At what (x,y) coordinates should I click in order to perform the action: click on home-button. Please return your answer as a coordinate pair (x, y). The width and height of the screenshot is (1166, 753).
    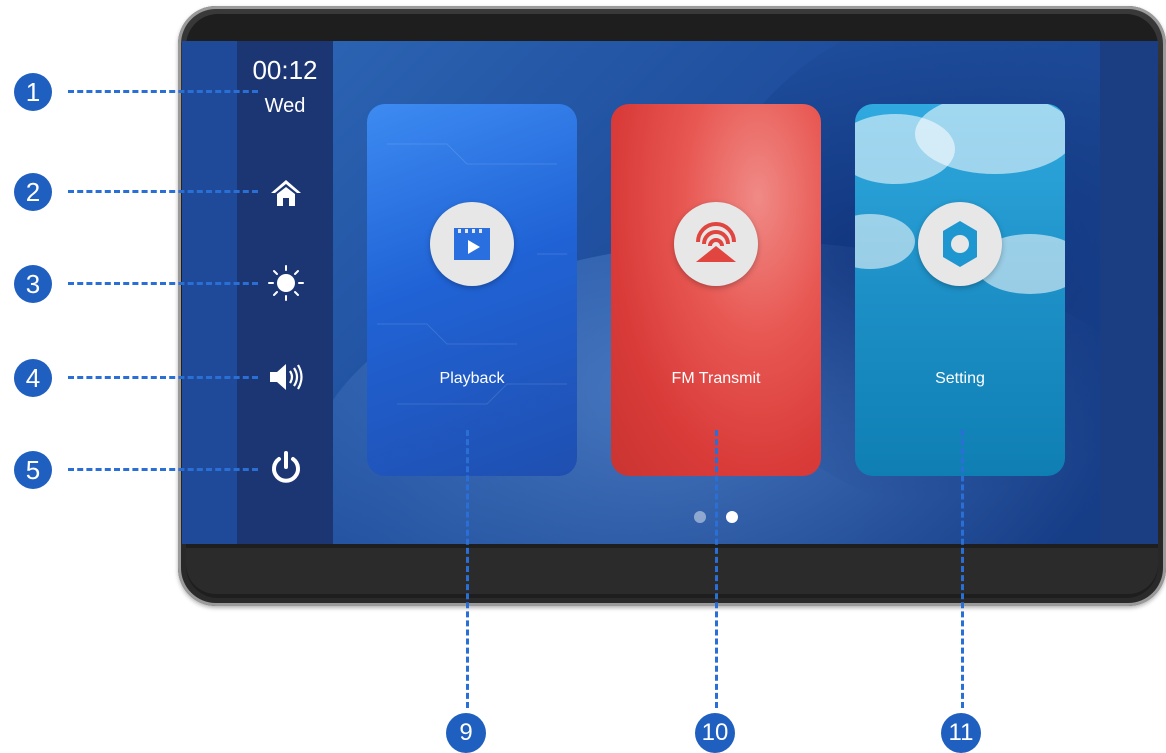
    Looking at the image, I should click on (286, 193).